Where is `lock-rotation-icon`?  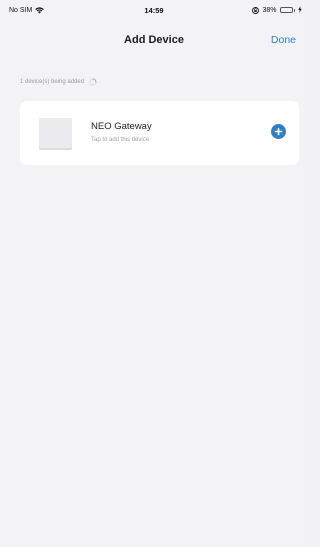
lock-rotation-icon is located at coordinates (256, 10).